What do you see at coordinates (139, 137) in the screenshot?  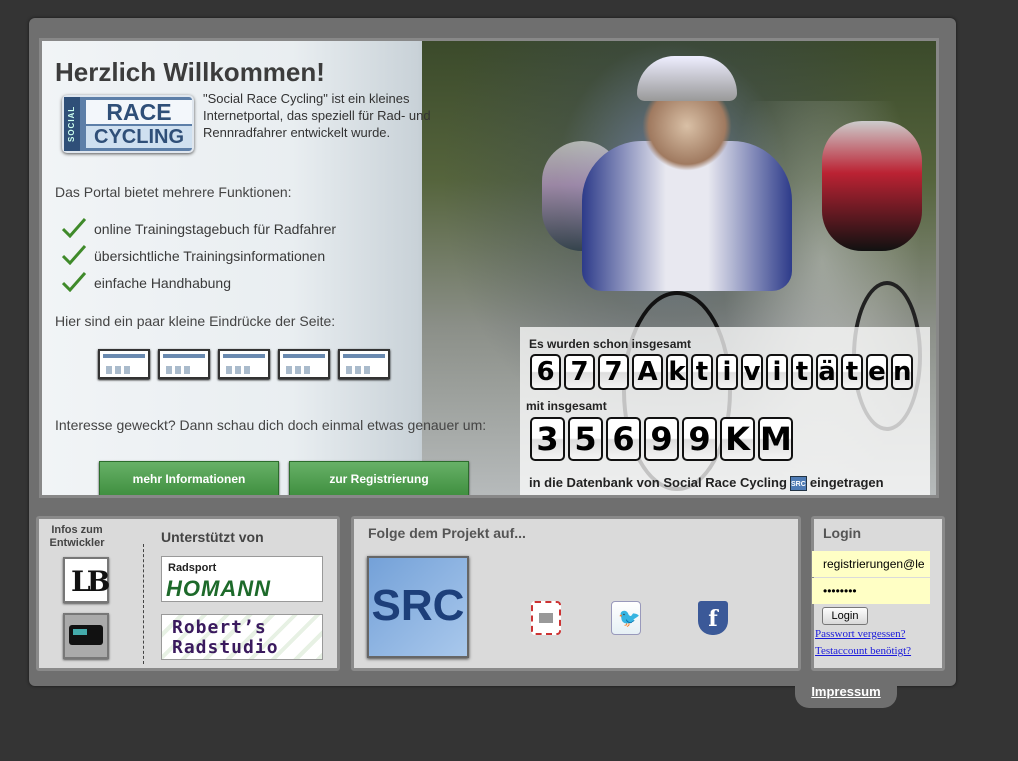 I see `logo-cycling-text: CYCLING` at bounding box center [139, 137].